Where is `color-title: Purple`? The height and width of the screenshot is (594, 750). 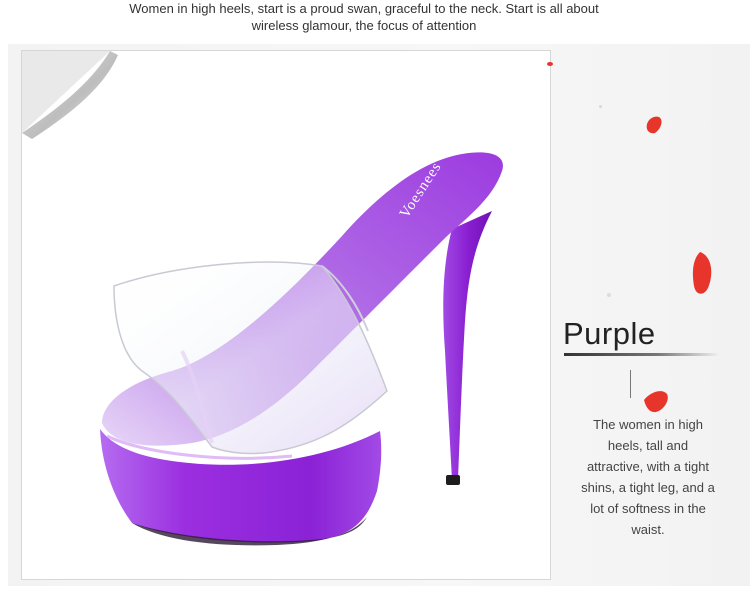 color-title: Purple is located at coordinates (609, 333).